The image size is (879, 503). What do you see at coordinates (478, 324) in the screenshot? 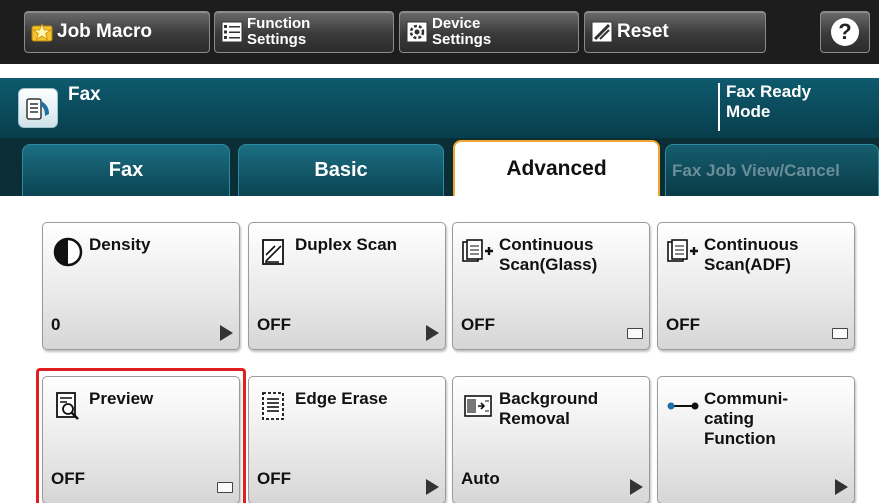
I see `continuous-scan-glass-value: OFF` at bounding box center [478, 324].